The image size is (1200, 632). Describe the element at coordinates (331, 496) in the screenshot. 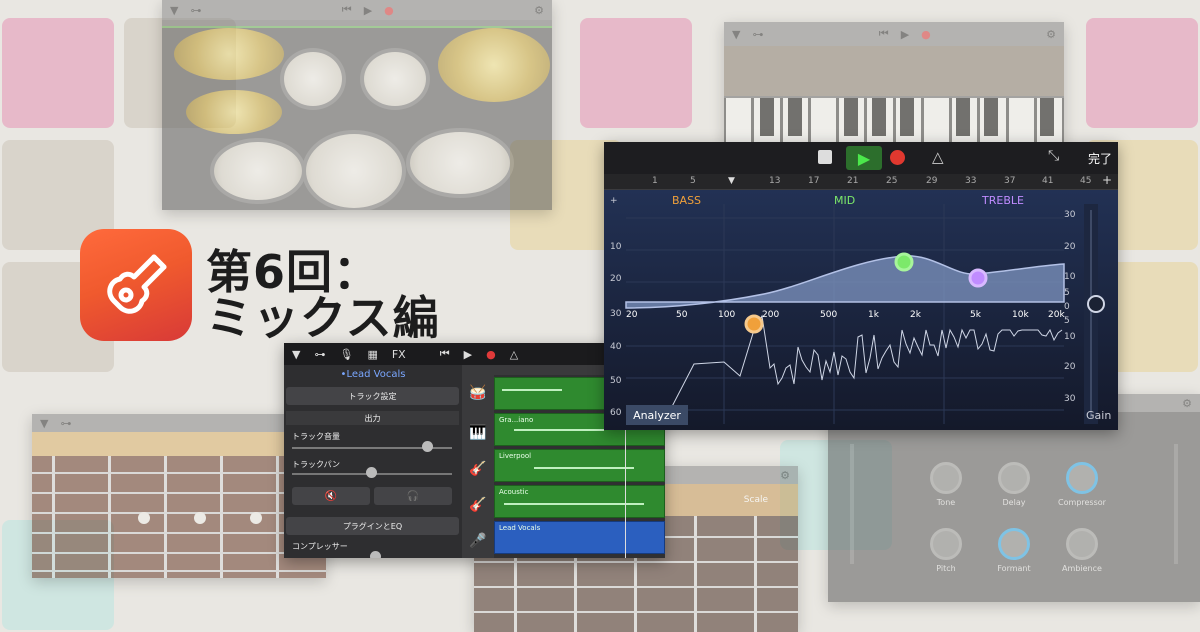

I see `mute-button: 🔇` at that location.